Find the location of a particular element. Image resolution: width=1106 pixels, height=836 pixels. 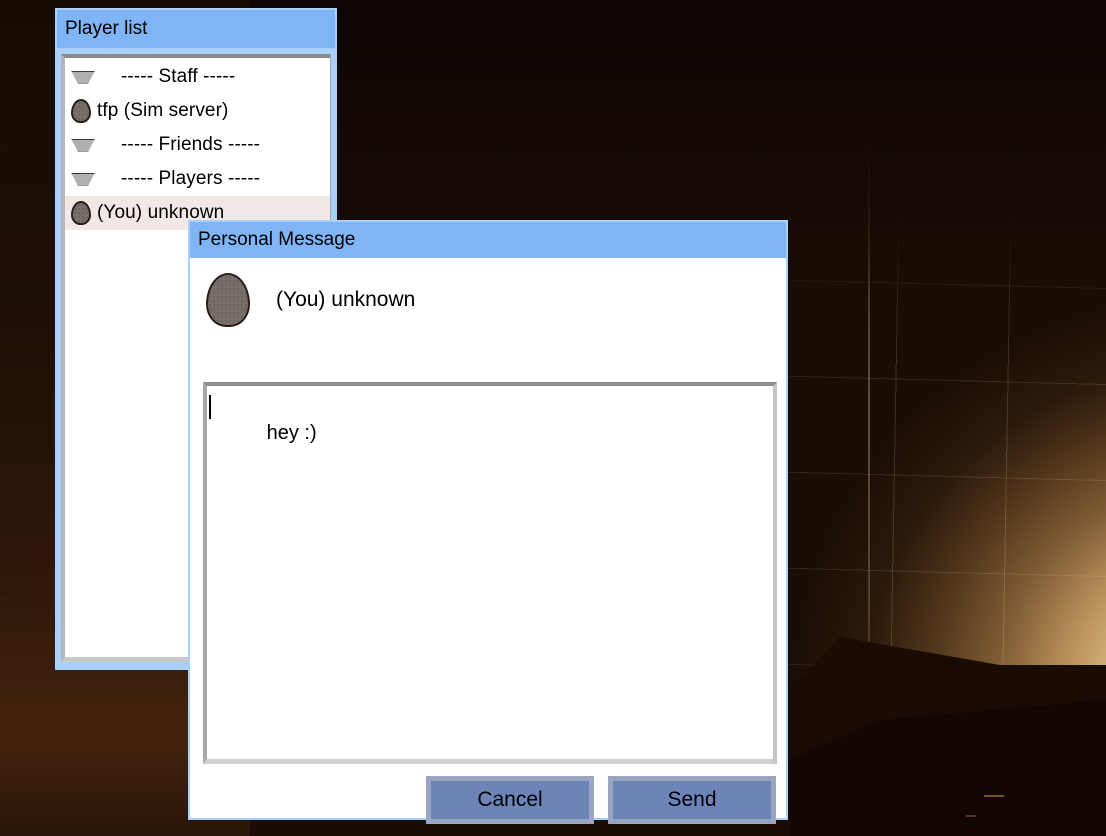

dialog-button-row: Cancel Send is located at coordinates (488, 800).